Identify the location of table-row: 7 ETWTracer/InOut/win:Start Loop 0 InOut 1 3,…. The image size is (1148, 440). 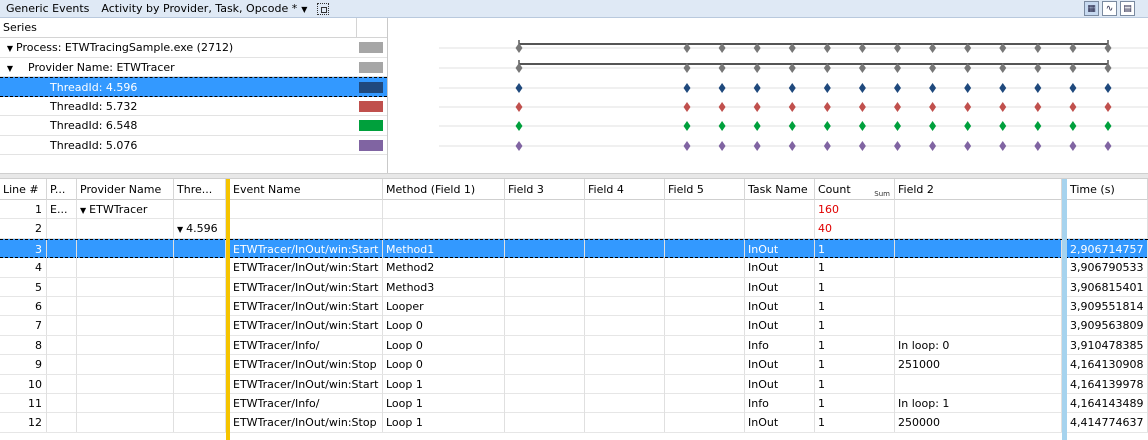
(574, 326).